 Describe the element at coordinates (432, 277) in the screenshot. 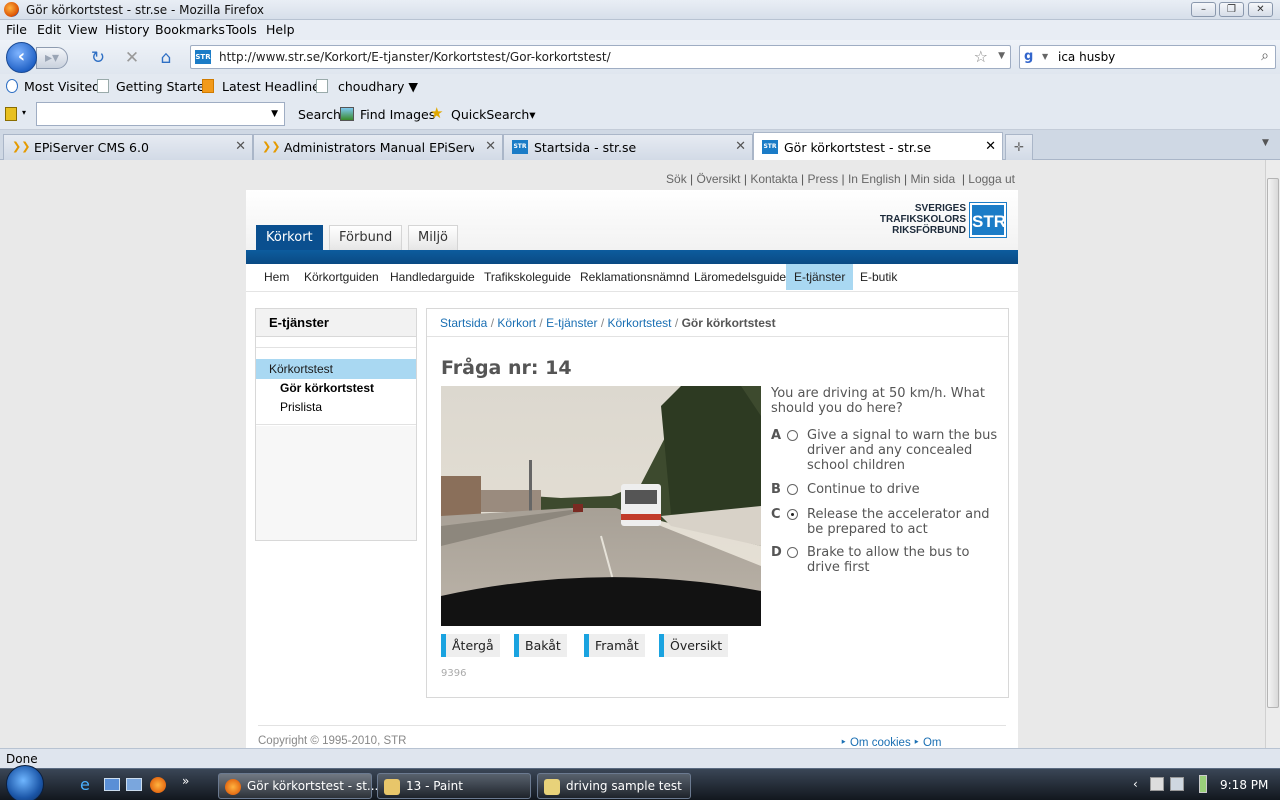

I see `subnav-handledarguide: Handledarguide` at that location.